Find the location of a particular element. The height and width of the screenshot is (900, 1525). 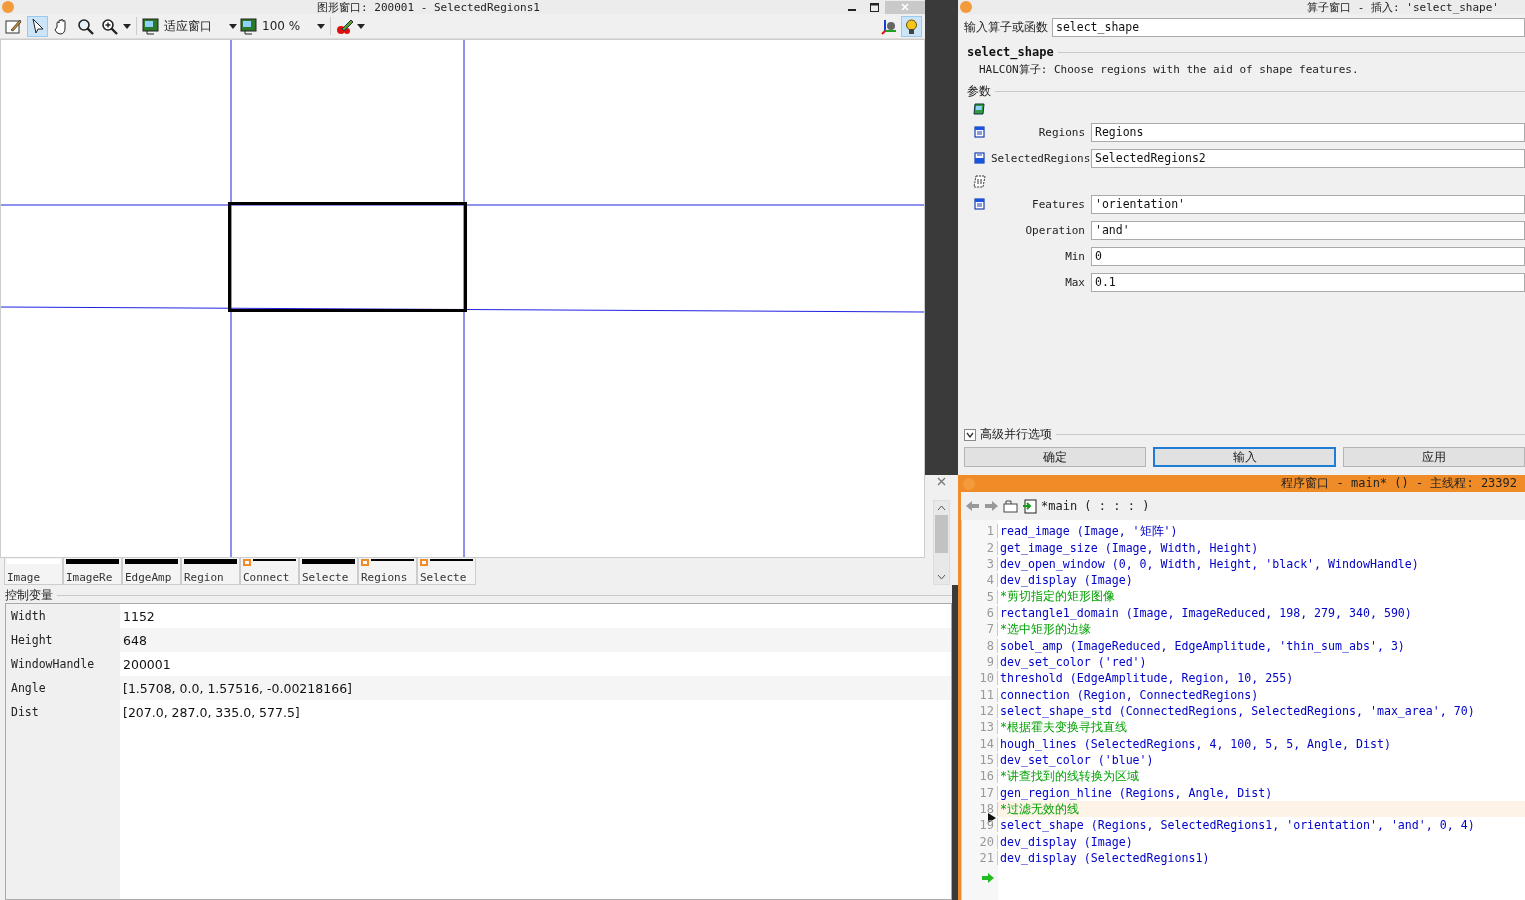

parameter-label: Features is located at coordinates (1058, 204).